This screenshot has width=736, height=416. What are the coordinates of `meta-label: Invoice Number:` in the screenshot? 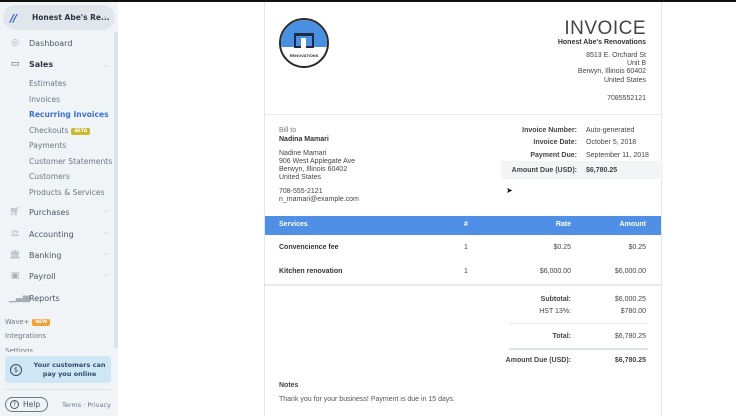 It's located at (549, 130).